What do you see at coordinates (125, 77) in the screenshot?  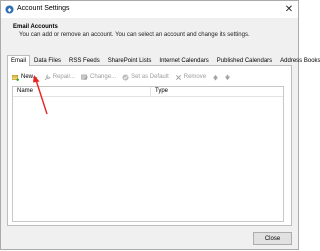 I see `checkmark-icon` at bounding box center [125, 77].